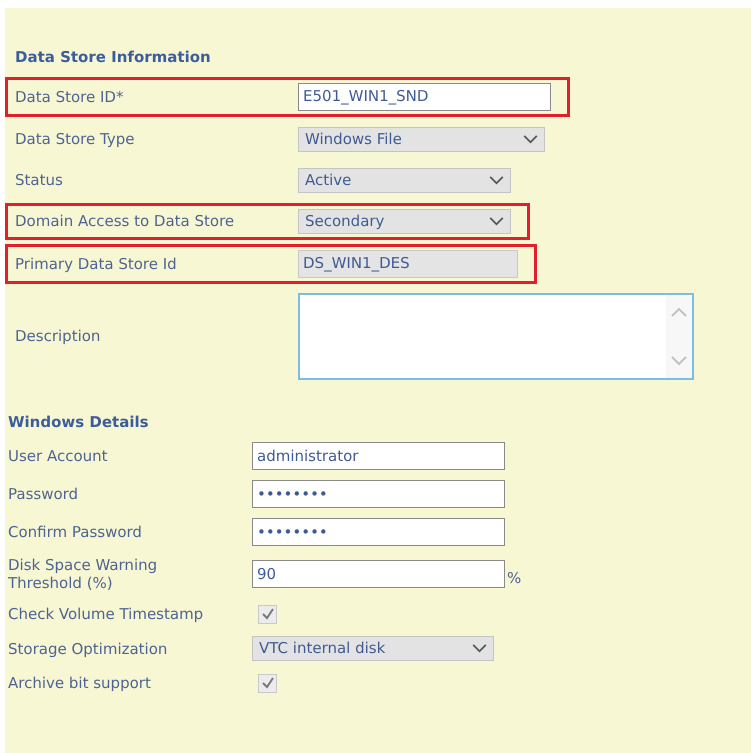 Image resolution: width=751 pixels, height=753 pixels. I want to click on field-label: Confirm Password, so click(75, 532).